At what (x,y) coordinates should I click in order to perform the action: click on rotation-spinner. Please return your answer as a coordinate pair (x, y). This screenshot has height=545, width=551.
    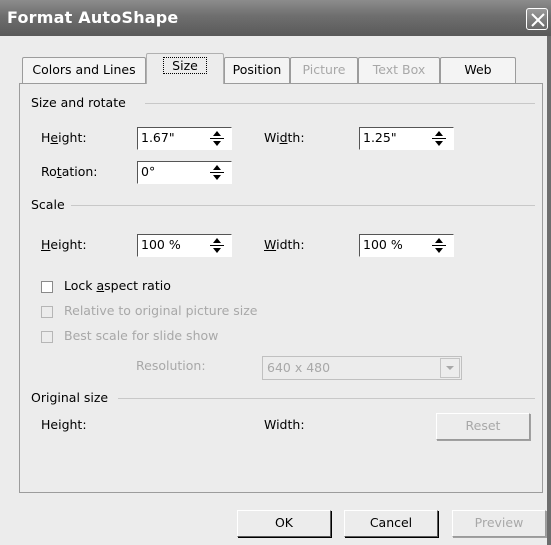
    Looking at the image, I should click on (217, 172).